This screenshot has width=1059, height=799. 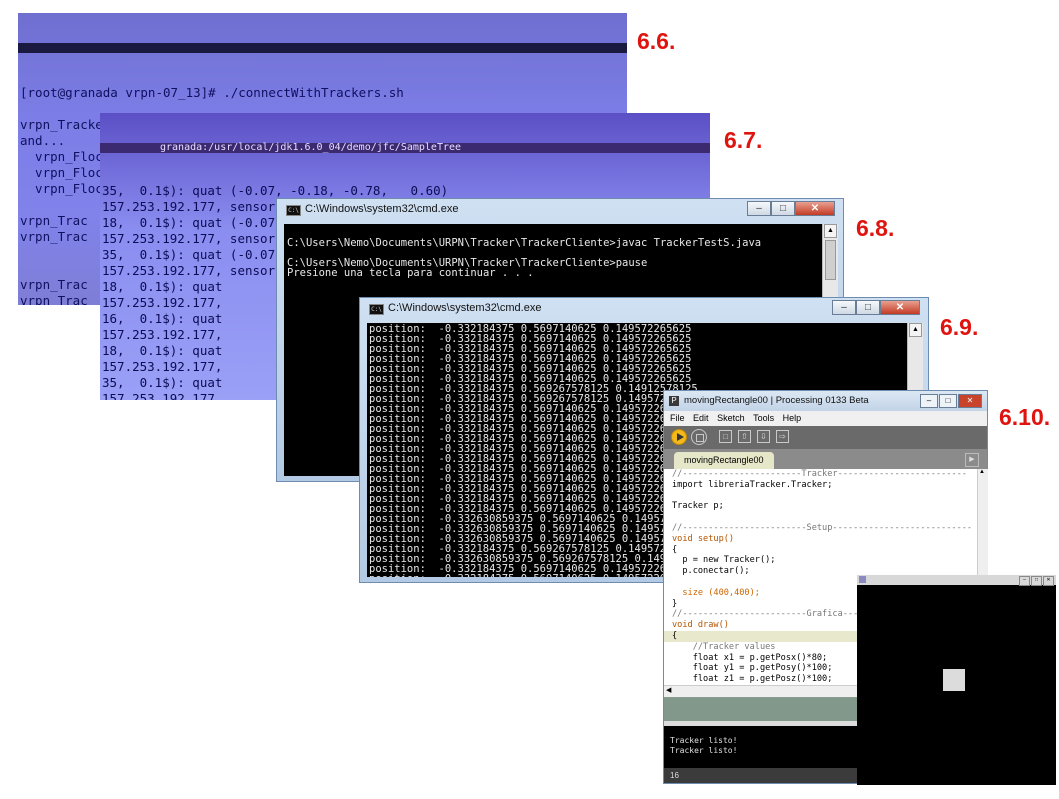 I want to click on open-button: ⇧, so click(x=744, y=436).